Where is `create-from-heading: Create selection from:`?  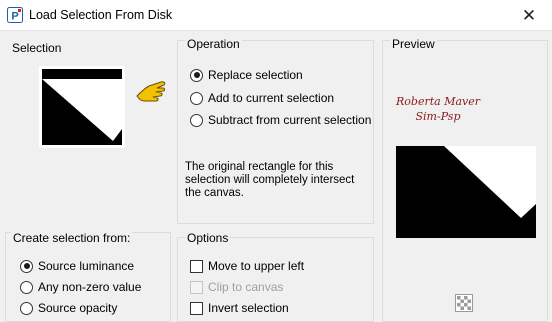 create-from-heading: Create selection from: is located at coordinates (72, 238).